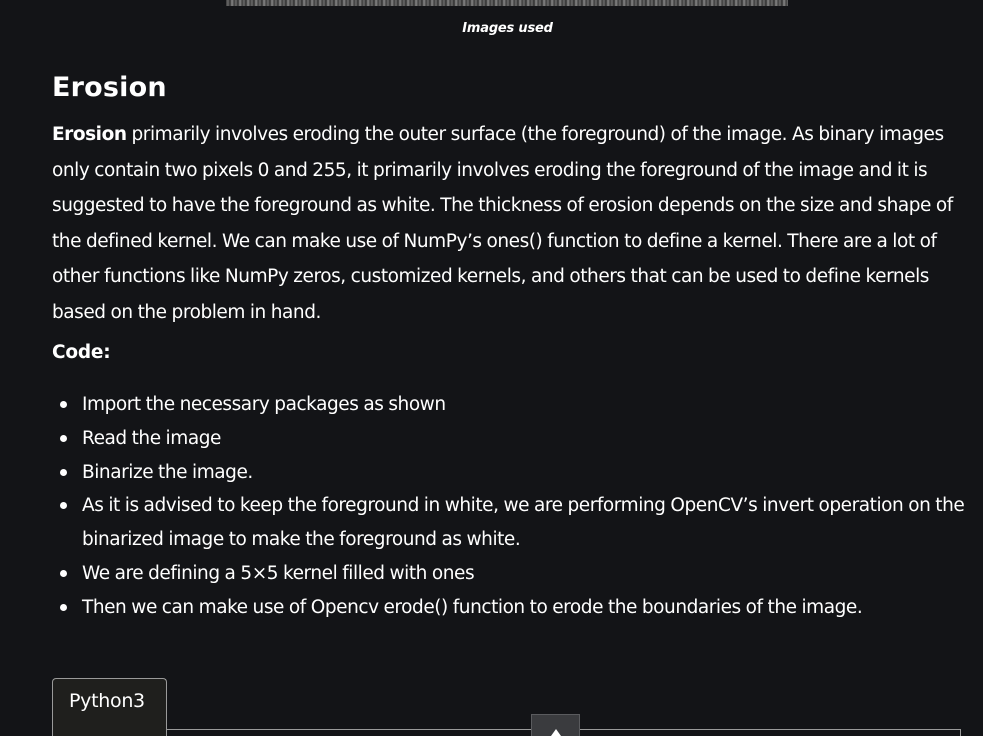  Describe the element at coordinates (516, 473) in the screenshot. I see `list-item: Binarize the image.` at that location.